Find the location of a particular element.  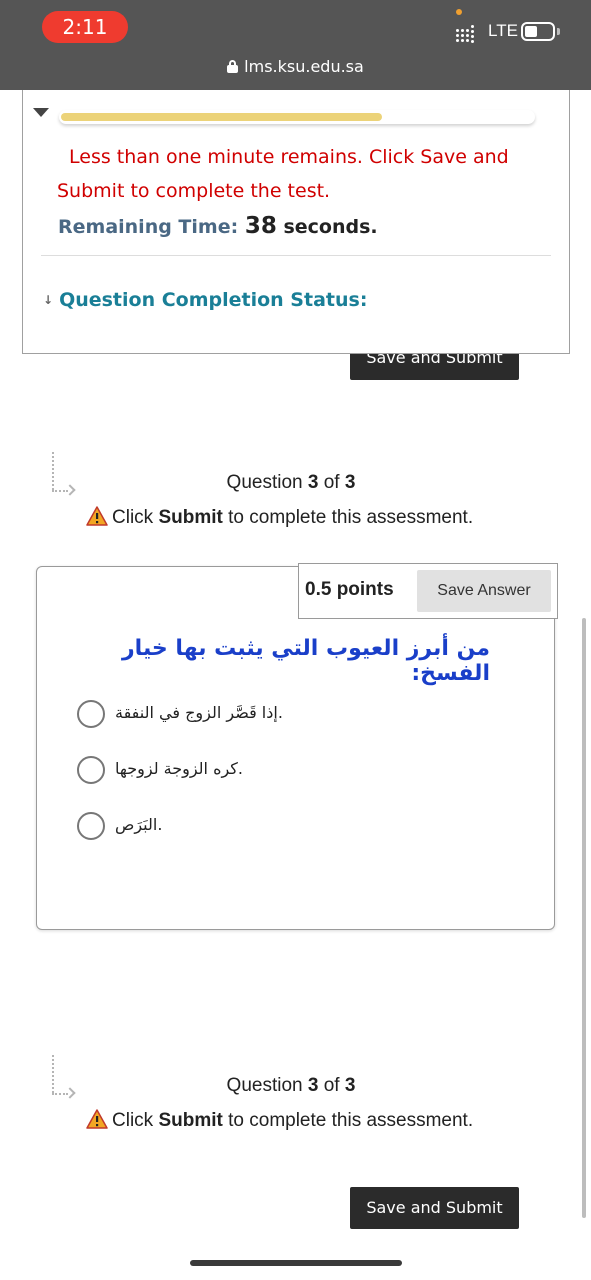

network-type: LTE is located at coordinates (503, 30).